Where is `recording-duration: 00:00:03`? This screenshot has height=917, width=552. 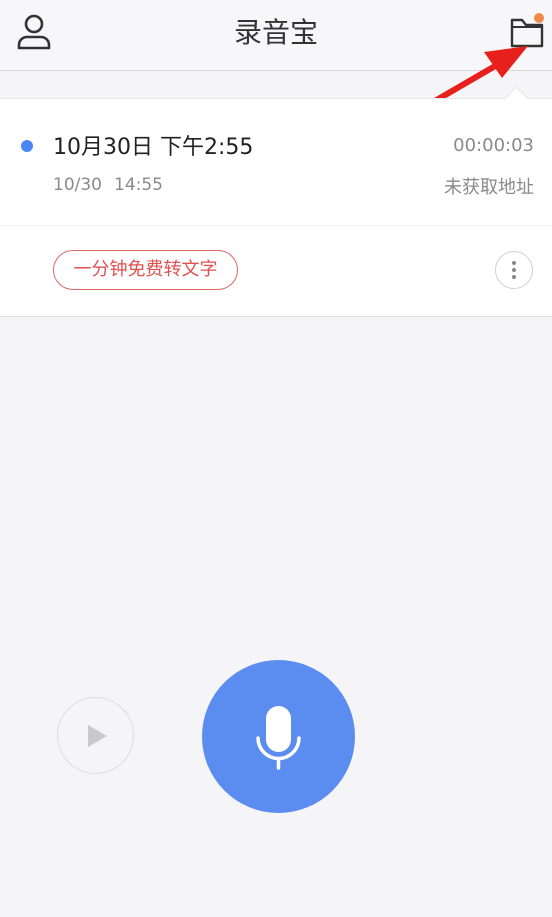
recording-duration: 00:00:03 is located at coordinates (493, 145).